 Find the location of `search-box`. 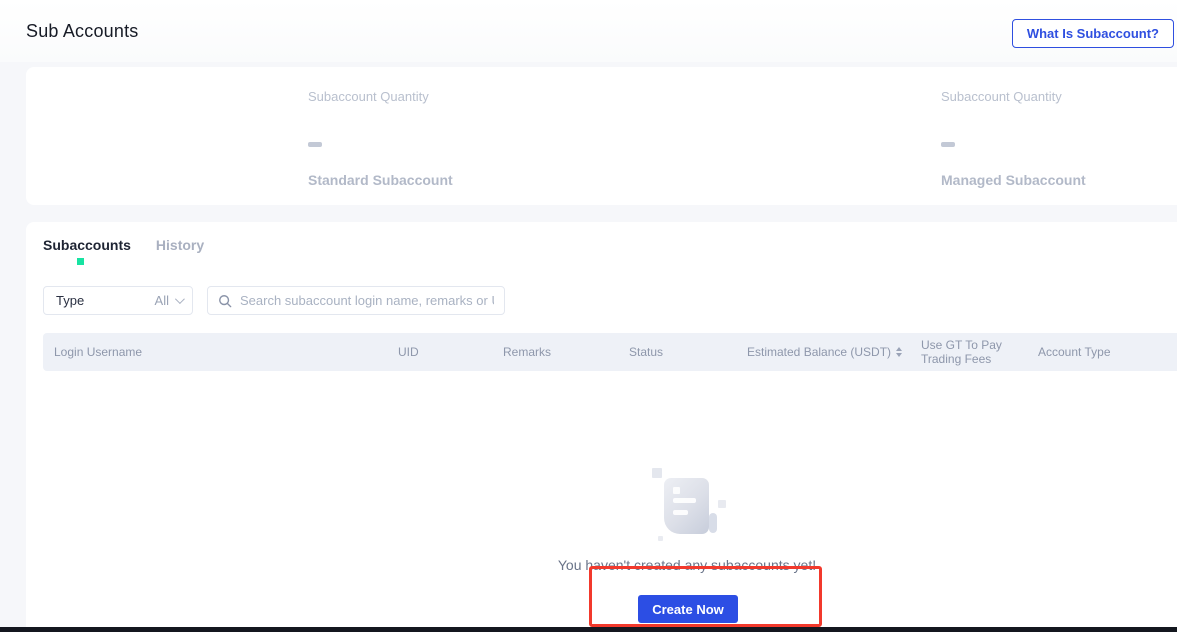

search-box is located at coordinates (356, 300).